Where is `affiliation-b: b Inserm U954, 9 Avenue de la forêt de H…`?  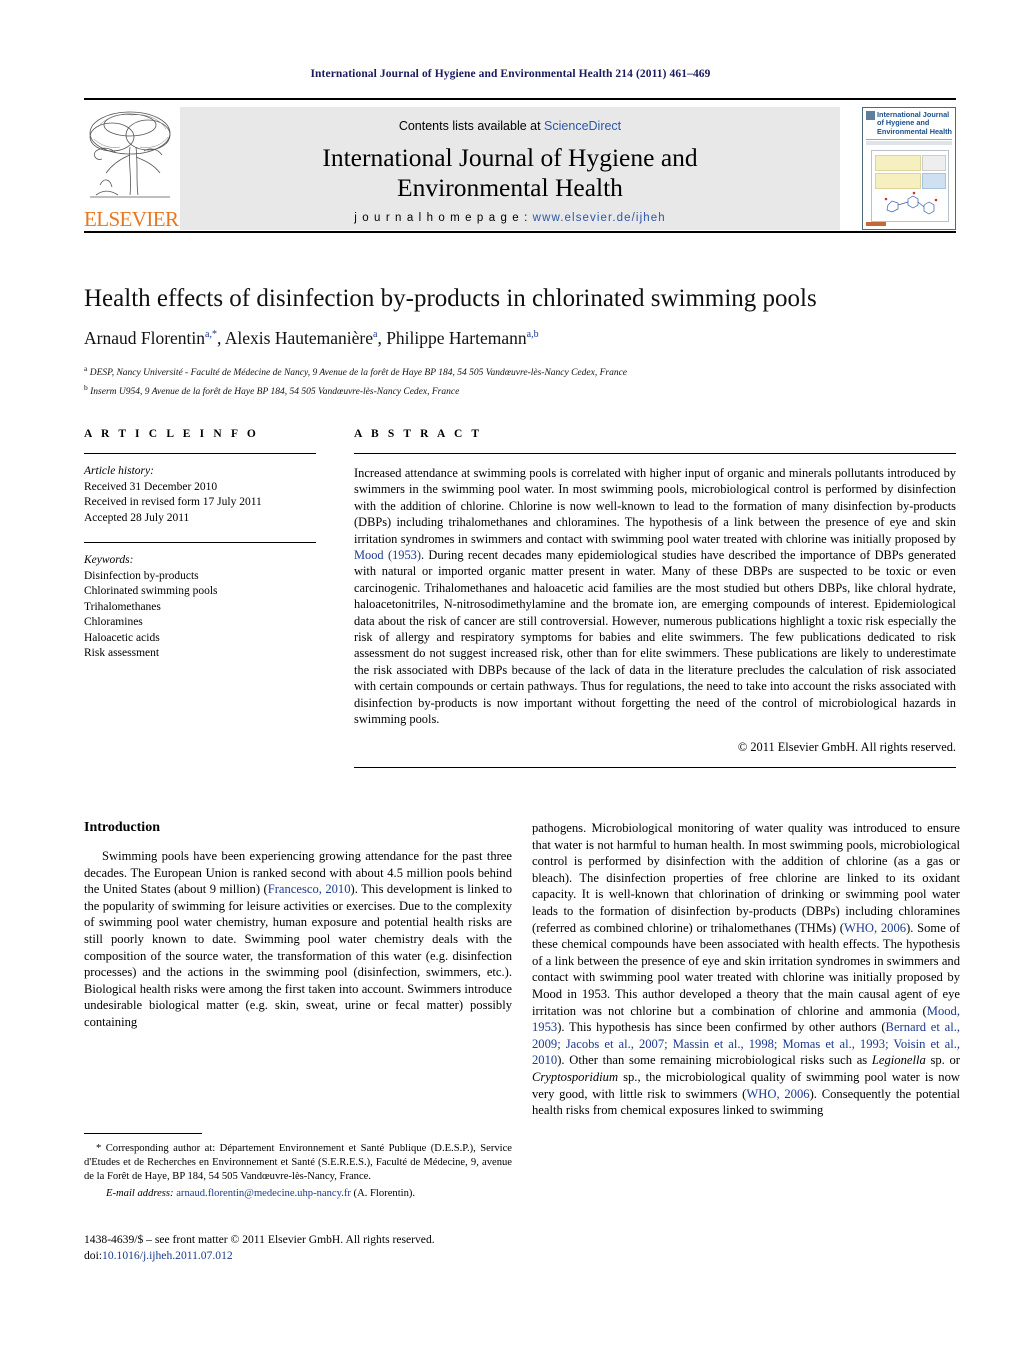 affiliation-b: b Inserm U954, 9 Avenue de la forêt de H… is located at coordinates (520, 390).